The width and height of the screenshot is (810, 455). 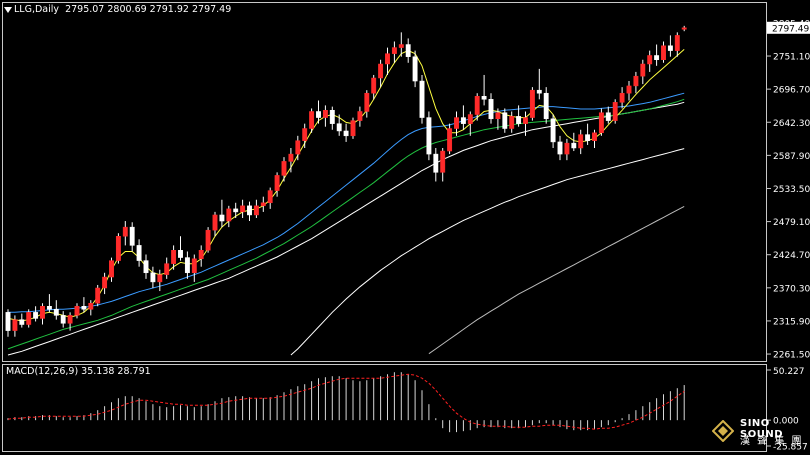 I want to click on price-tick-label: 2751.10, so click(x=791, y=58).